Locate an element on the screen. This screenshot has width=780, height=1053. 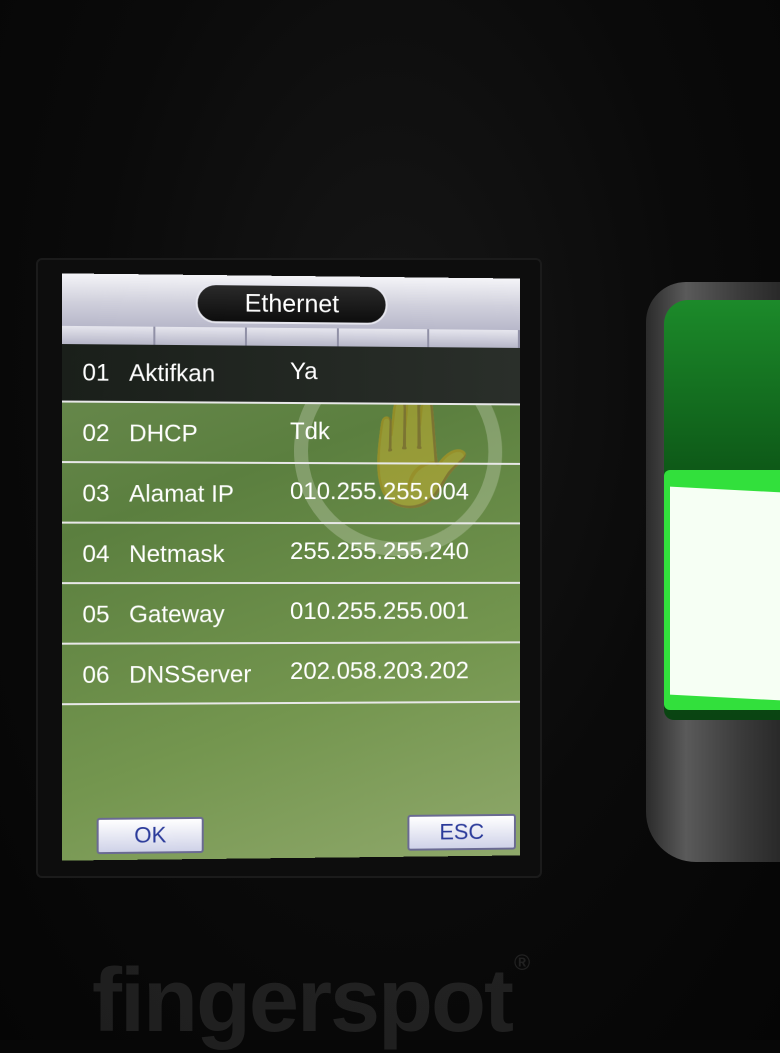
menu-row-gateway: 05 Gateway 010.255.255.001 is located at coordinates (291, 615).